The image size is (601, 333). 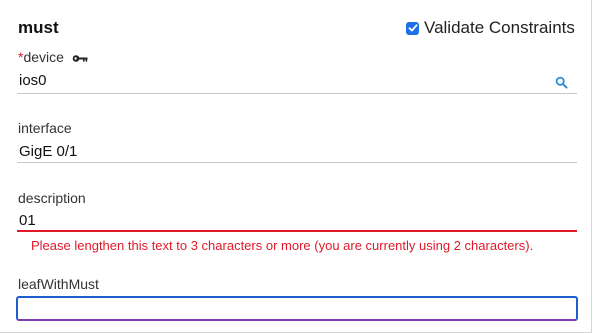 I want to click on search-icon, so click(x=561, y=85).